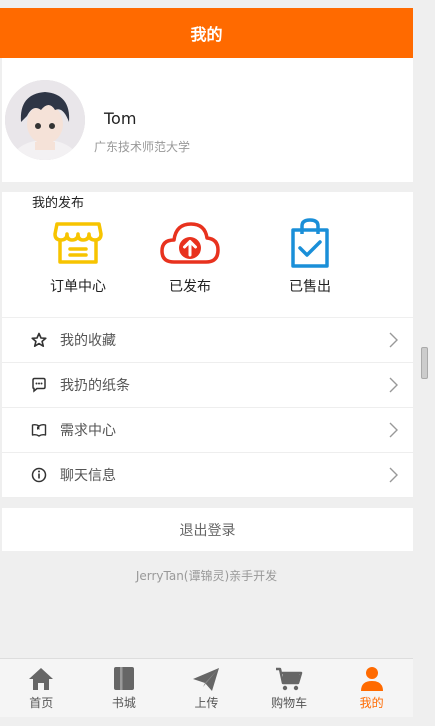 This screenshot has height=726, width=435. I want to click on tab-home: 首页, so click(41, 688).